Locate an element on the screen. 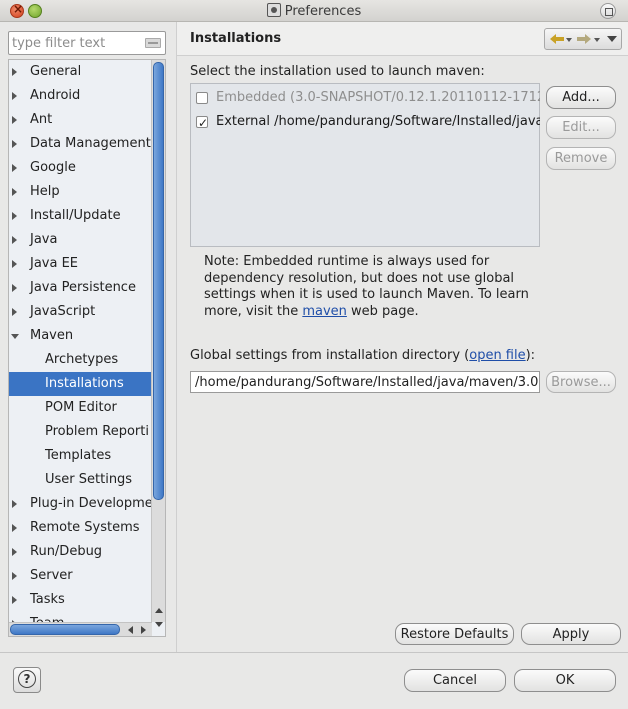 This screenshot has width=628, height=709. tree-item-label: POM Editor is located at coordinates (81, 407).